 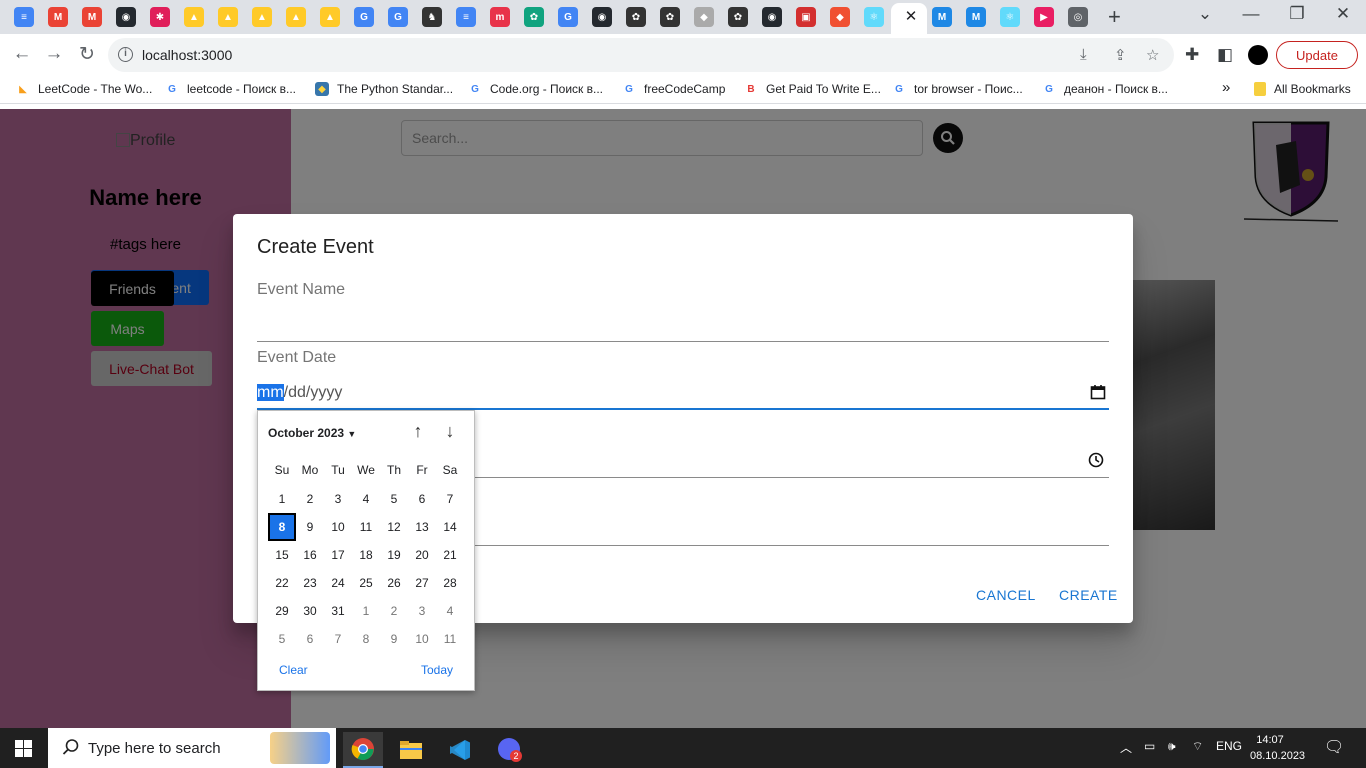 I want to click on extensions-puzzle-icon: ✚, so click(x=1192, y=55).